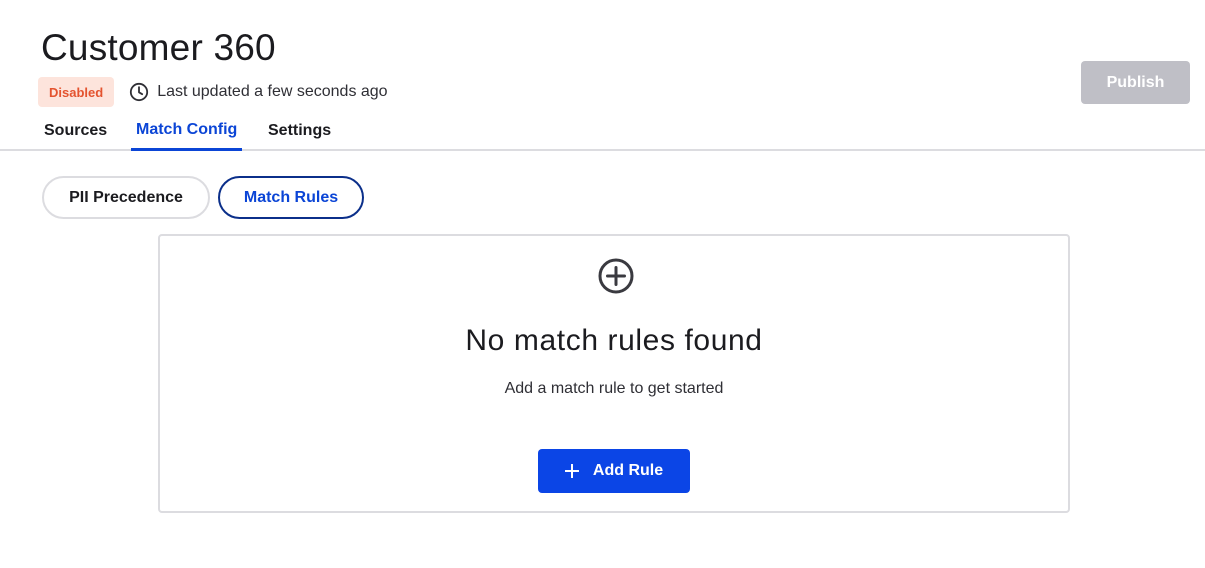 Image resolution: width=1205 pixels, height=568 pixels. I want to click on empty-state-title: No match rules found, so click(614, 340).